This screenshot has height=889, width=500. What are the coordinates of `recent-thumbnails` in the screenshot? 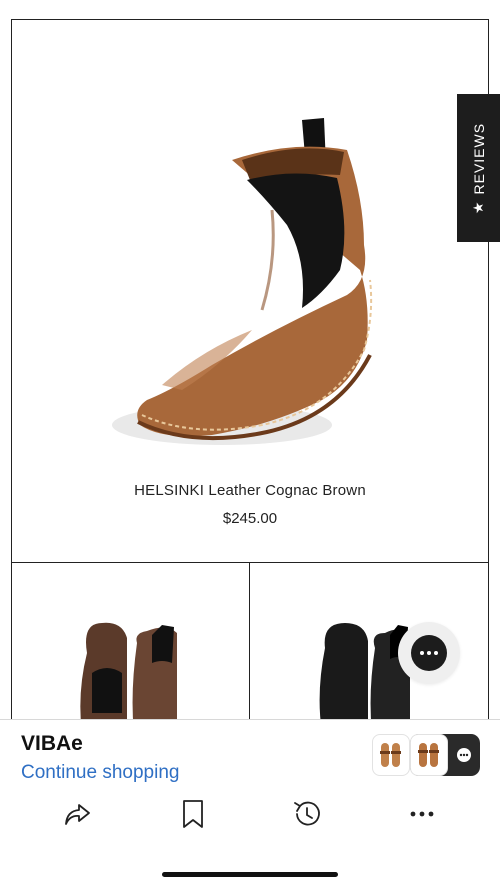 It's located at (426, 755).